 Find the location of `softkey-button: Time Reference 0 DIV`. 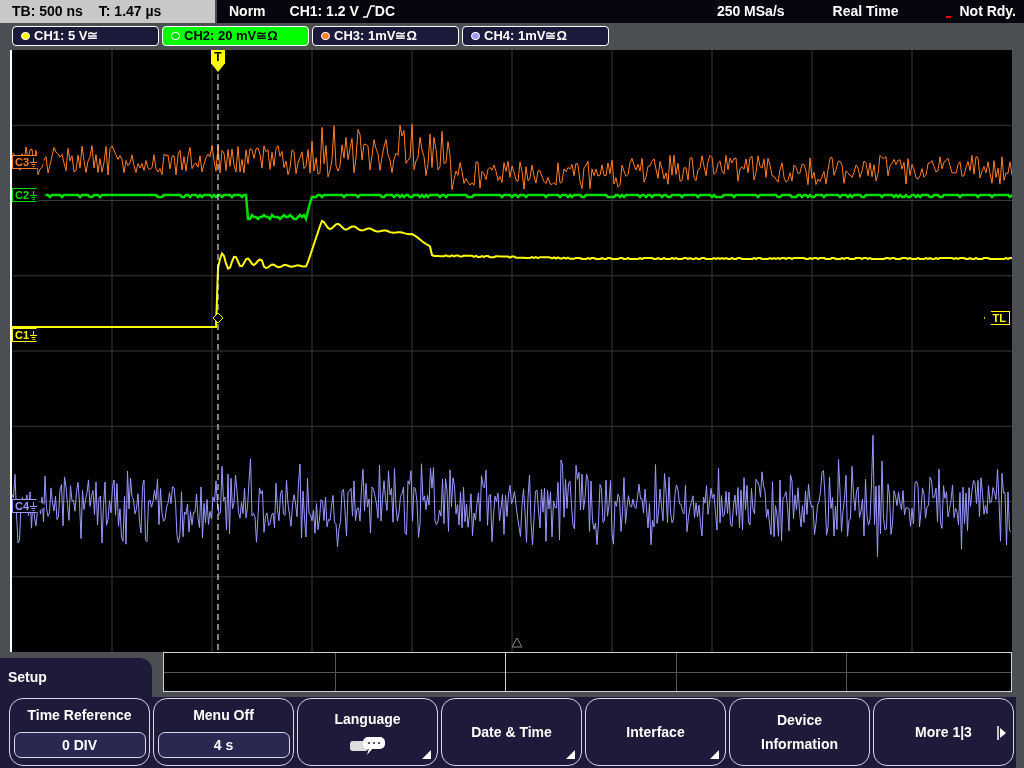

softkey-button: Time Reference 0 DIV is located at coordinates (79, 732).